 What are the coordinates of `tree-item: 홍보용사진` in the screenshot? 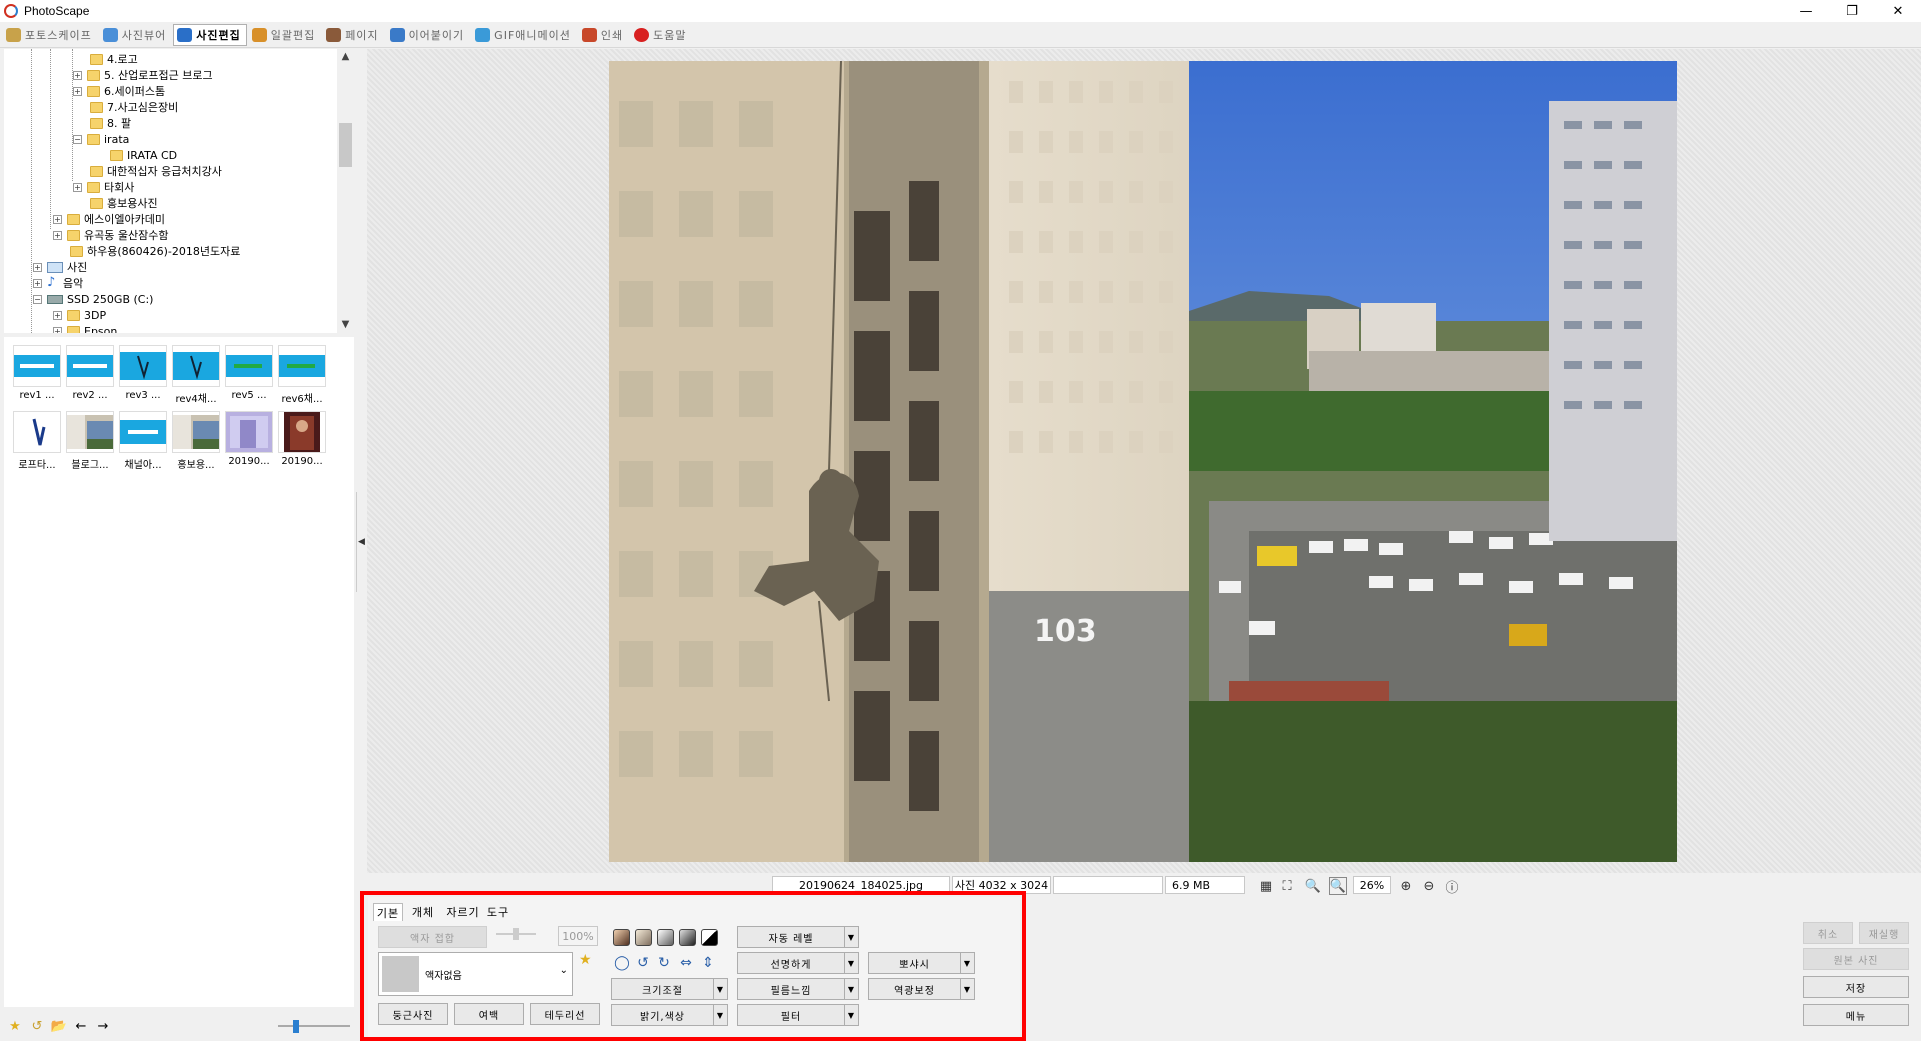 It's located at (124, 203).